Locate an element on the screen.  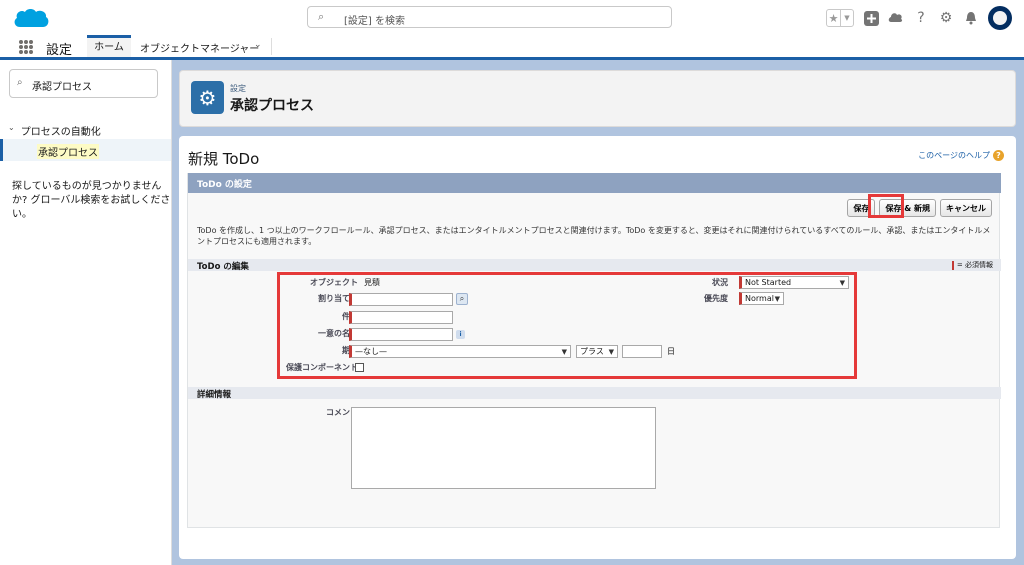
comment-label: コメント is located at coordinates (342, 412).